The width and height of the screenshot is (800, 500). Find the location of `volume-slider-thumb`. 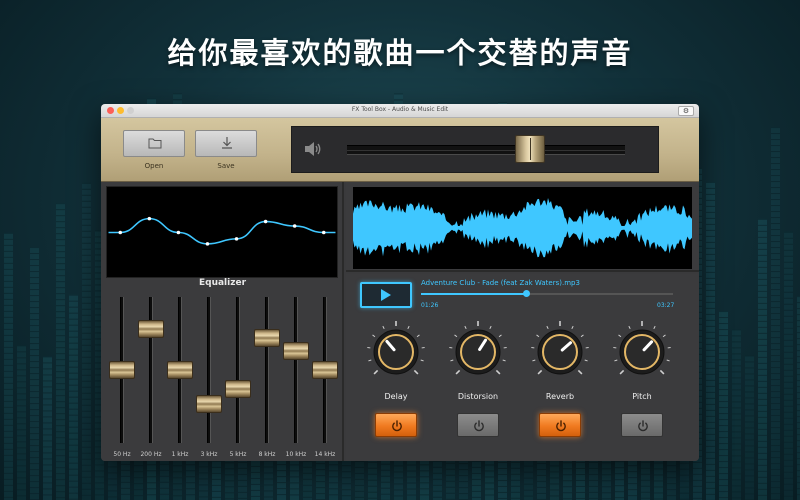

volume-slider-thumb is located at coordinates (530, 149).